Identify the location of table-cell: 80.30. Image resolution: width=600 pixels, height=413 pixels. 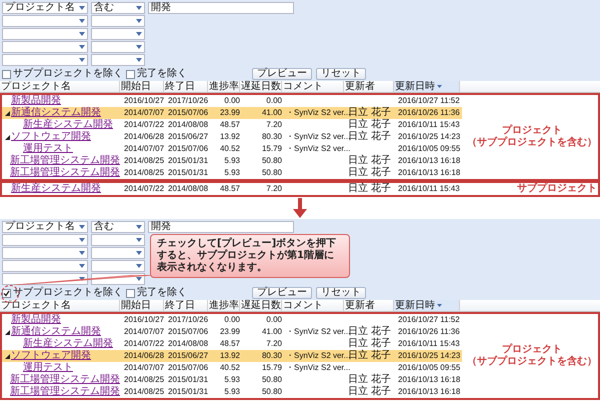
(272, 137).